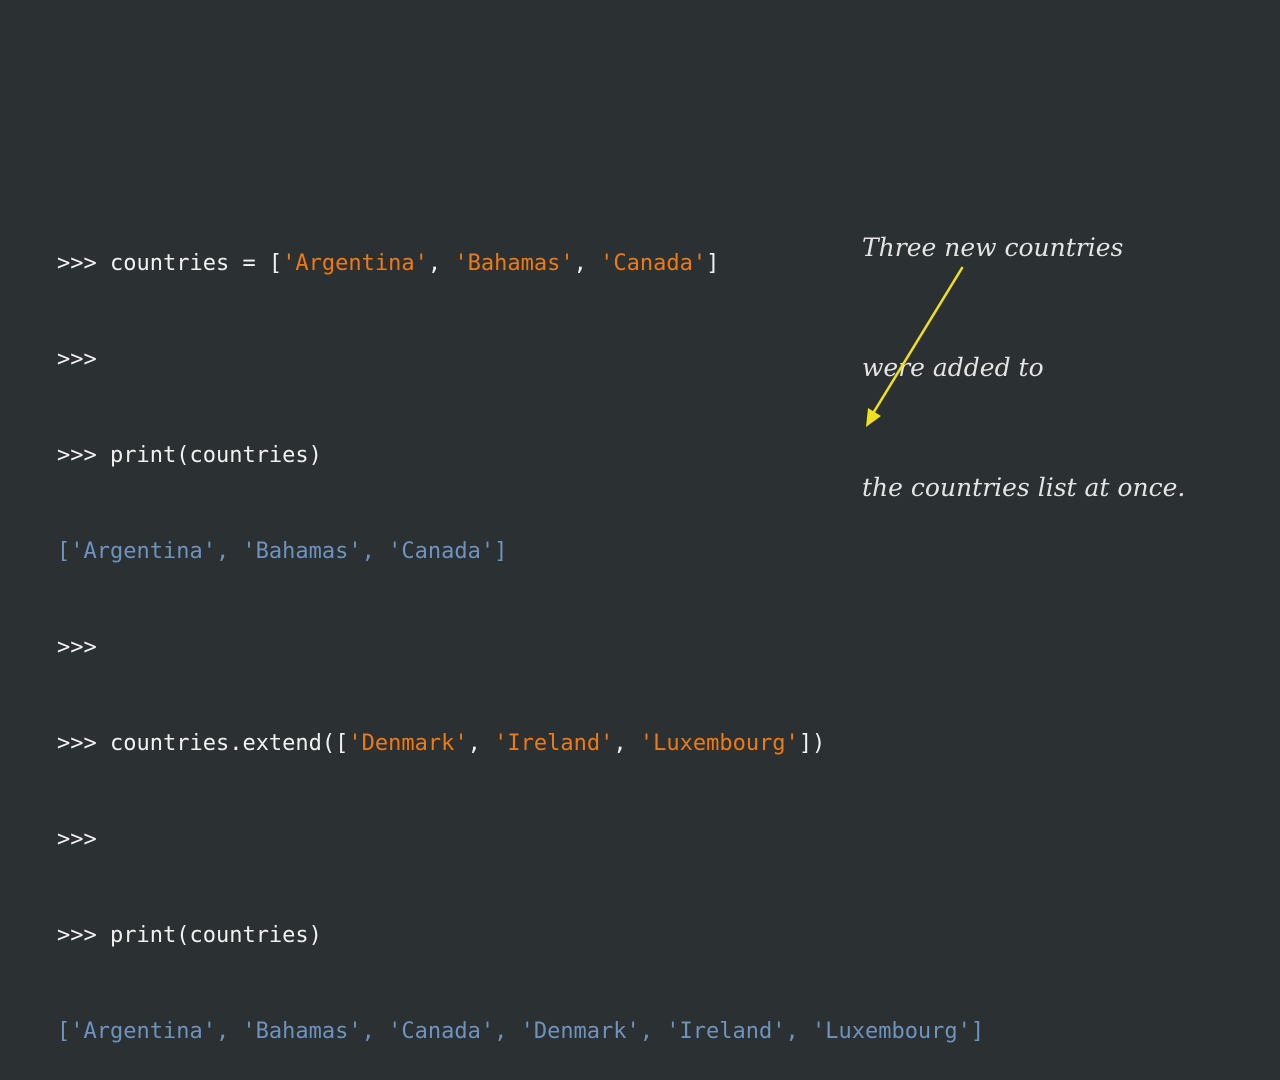  I want to click on string-literal: 'Luxembourg', so click(719, 743).